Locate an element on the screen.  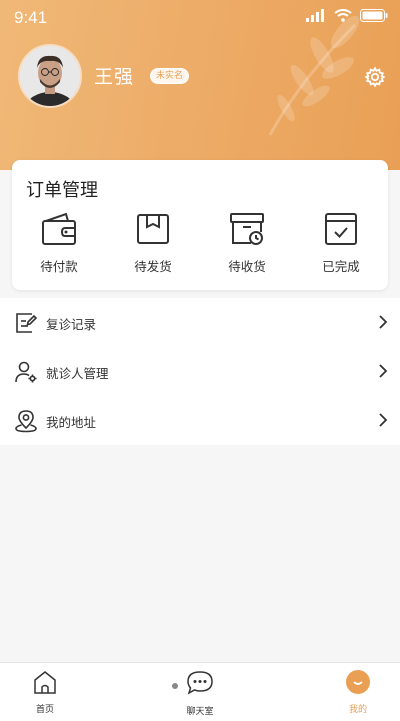
menu-item-my-address: 我的地址 is located at coordinates (200, 420).